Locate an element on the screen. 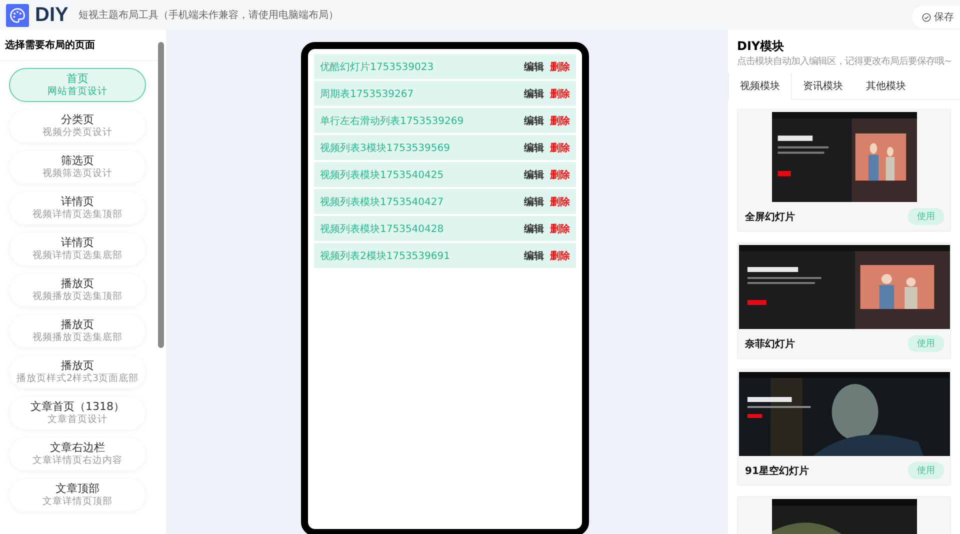  page-item: 播放页 视频播放页选集底部 is located at coordinates (77, 331).